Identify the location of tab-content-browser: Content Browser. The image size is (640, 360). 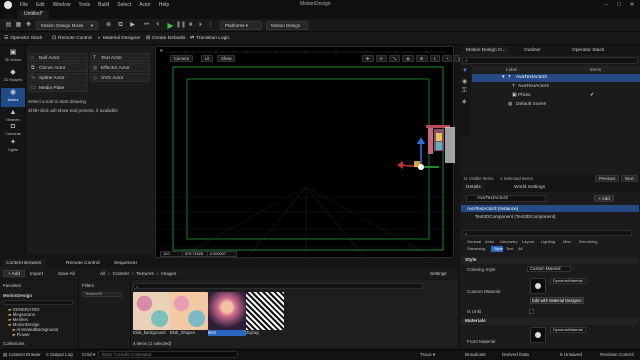
(24, 263).